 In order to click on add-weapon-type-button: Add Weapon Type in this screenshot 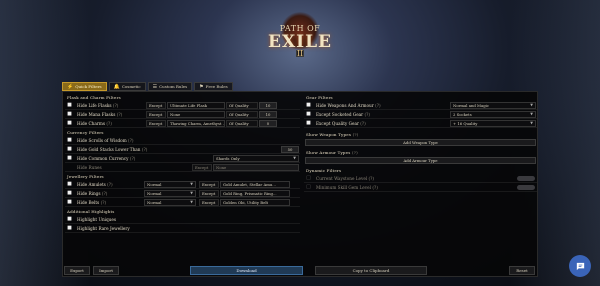, I will do `click(420, 142)`.